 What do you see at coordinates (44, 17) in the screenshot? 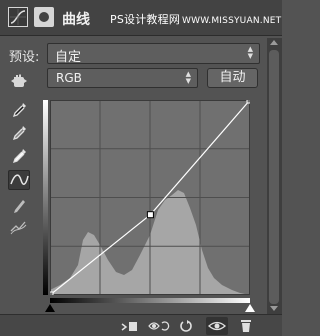
I see `layer-mask-icon` at bounding box center [44, 17].